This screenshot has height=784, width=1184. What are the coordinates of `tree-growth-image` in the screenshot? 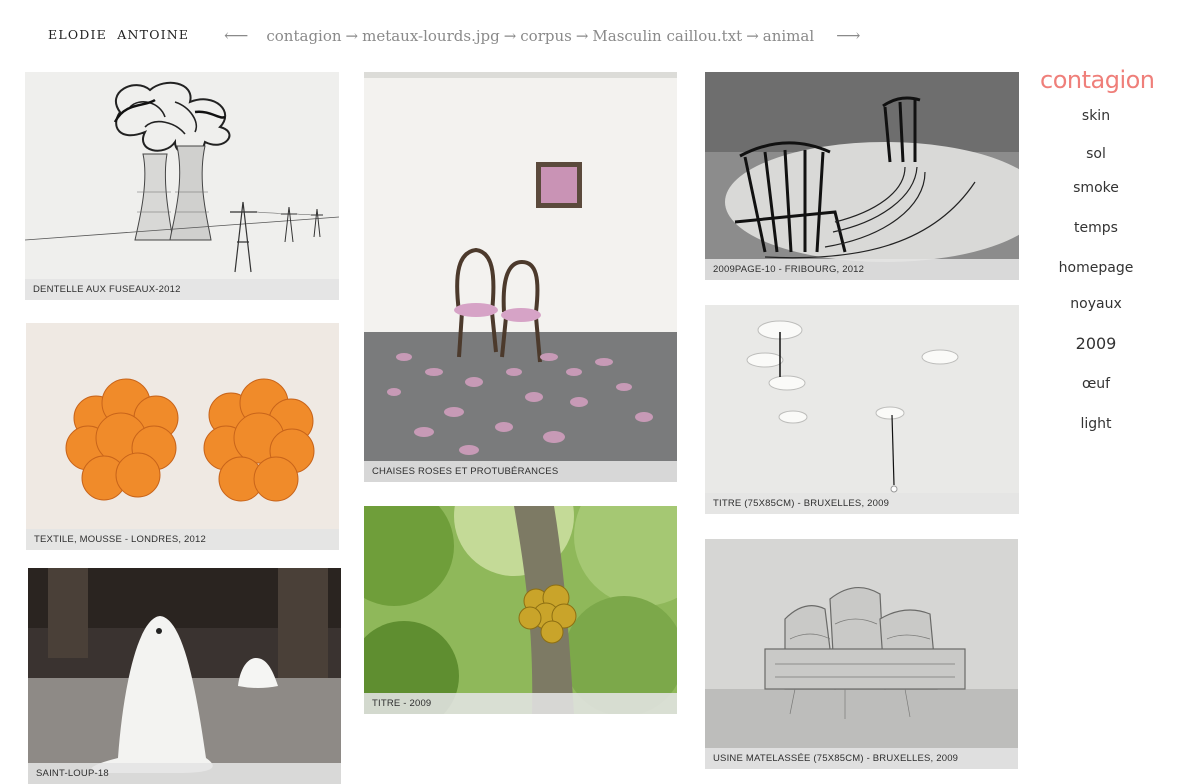 It's located at (520, 610).